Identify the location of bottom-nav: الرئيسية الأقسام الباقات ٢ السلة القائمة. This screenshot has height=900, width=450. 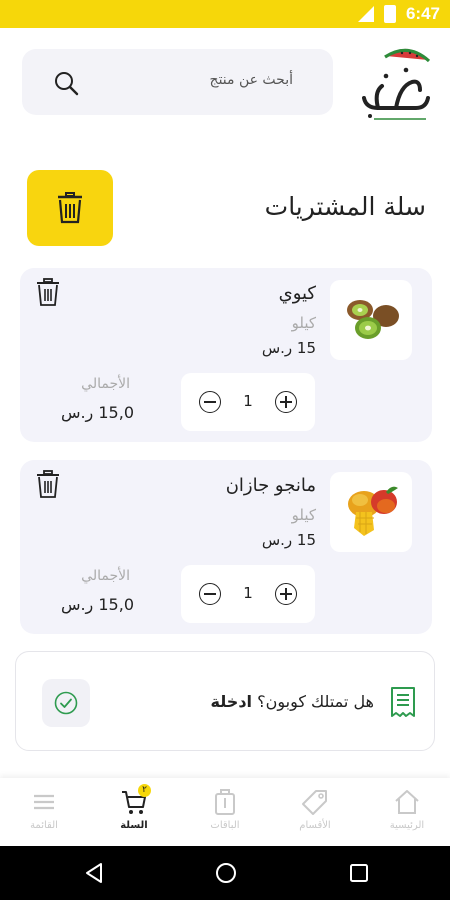
(225, 812).